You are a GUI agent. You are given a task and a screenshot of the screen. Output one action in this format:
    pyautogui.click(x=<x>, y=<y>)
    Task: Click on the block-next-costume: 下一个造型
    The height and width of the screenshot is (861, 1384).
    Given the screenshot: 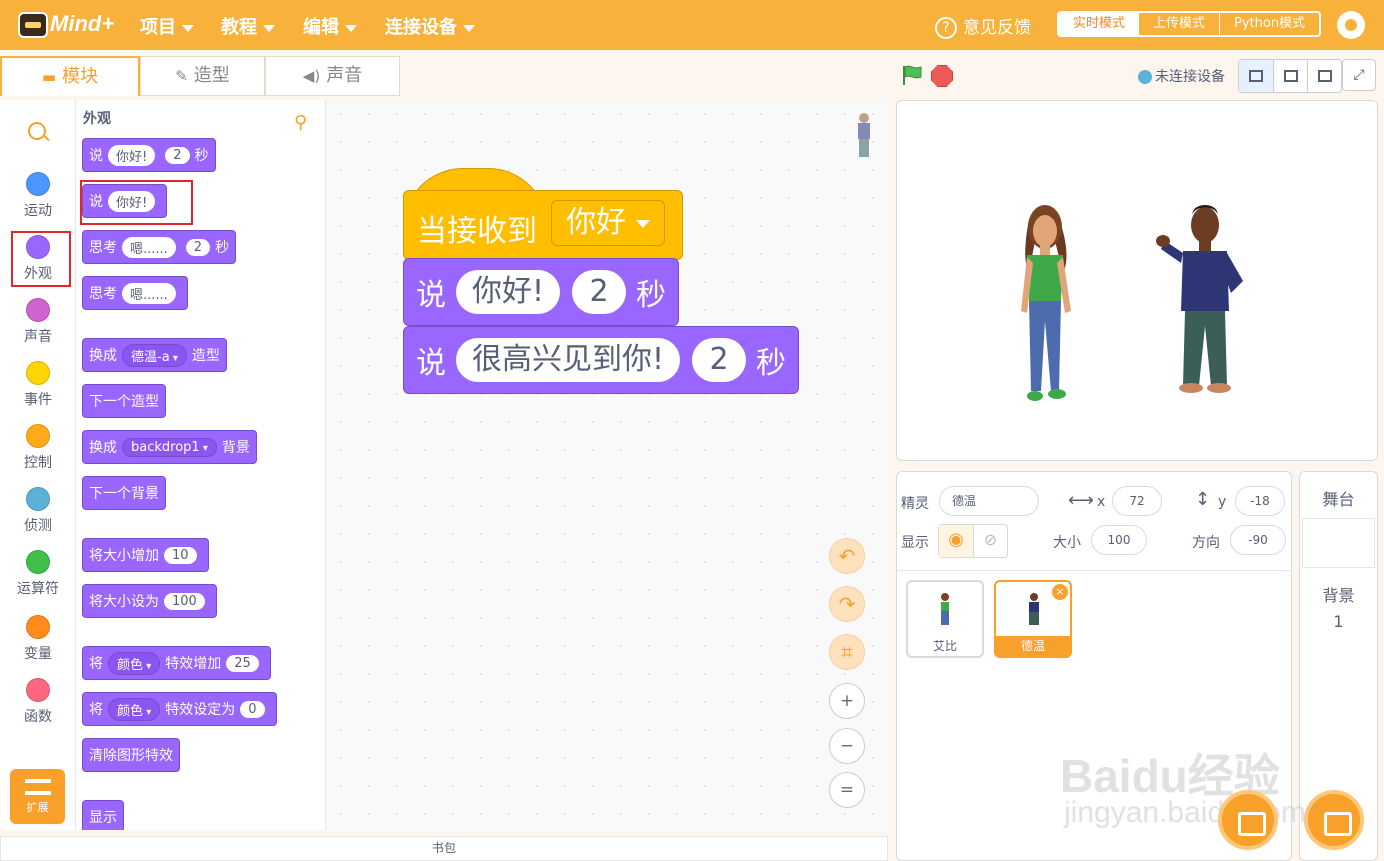 What is the action you would take?
    pyautogui.click(x=124, y=401)
    